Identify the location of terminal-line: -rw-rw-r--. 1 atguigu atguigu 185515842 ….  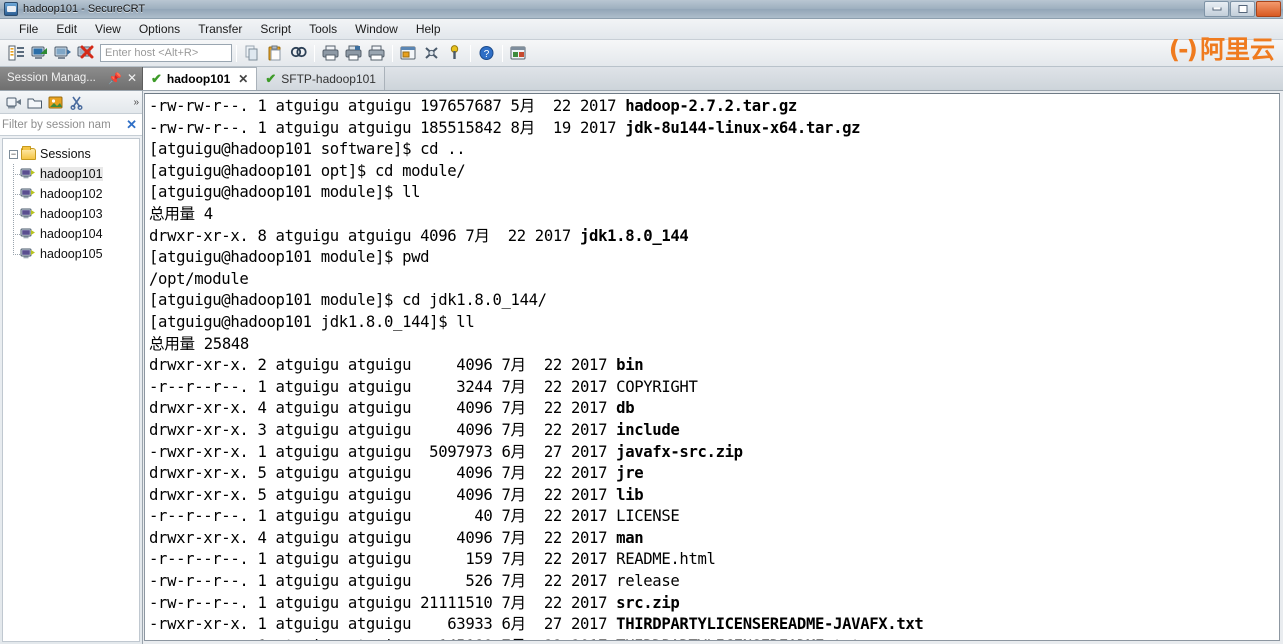
(505, 127).